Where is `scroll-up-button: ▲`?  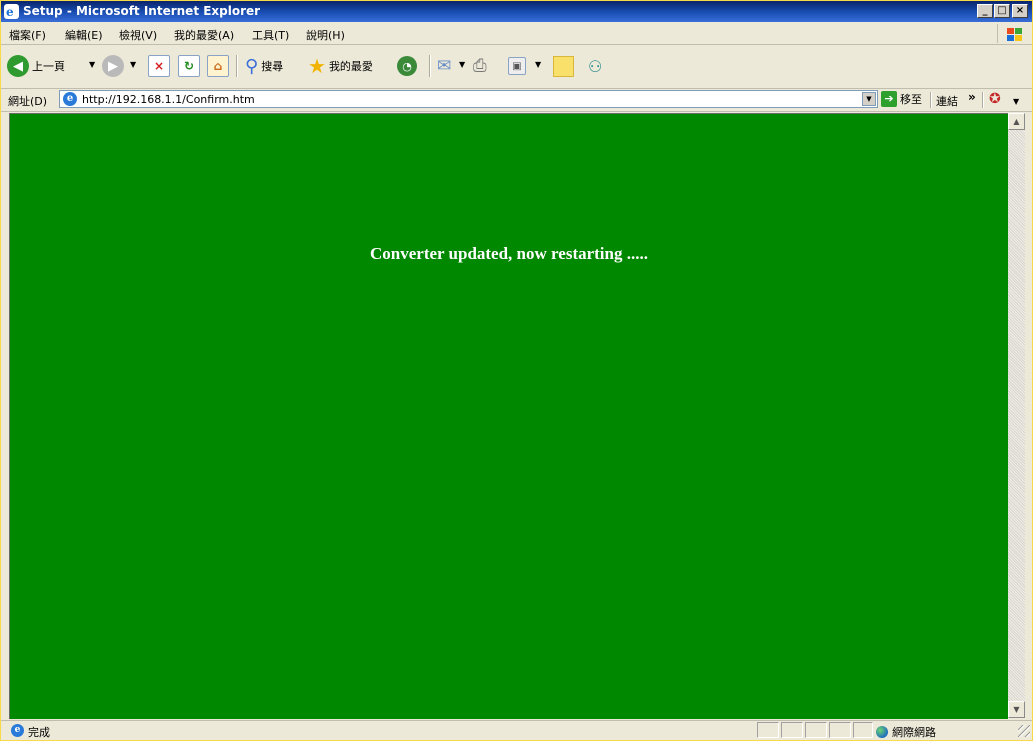 scroll-up-button: ▲ is located at coordinates (1016, 121).